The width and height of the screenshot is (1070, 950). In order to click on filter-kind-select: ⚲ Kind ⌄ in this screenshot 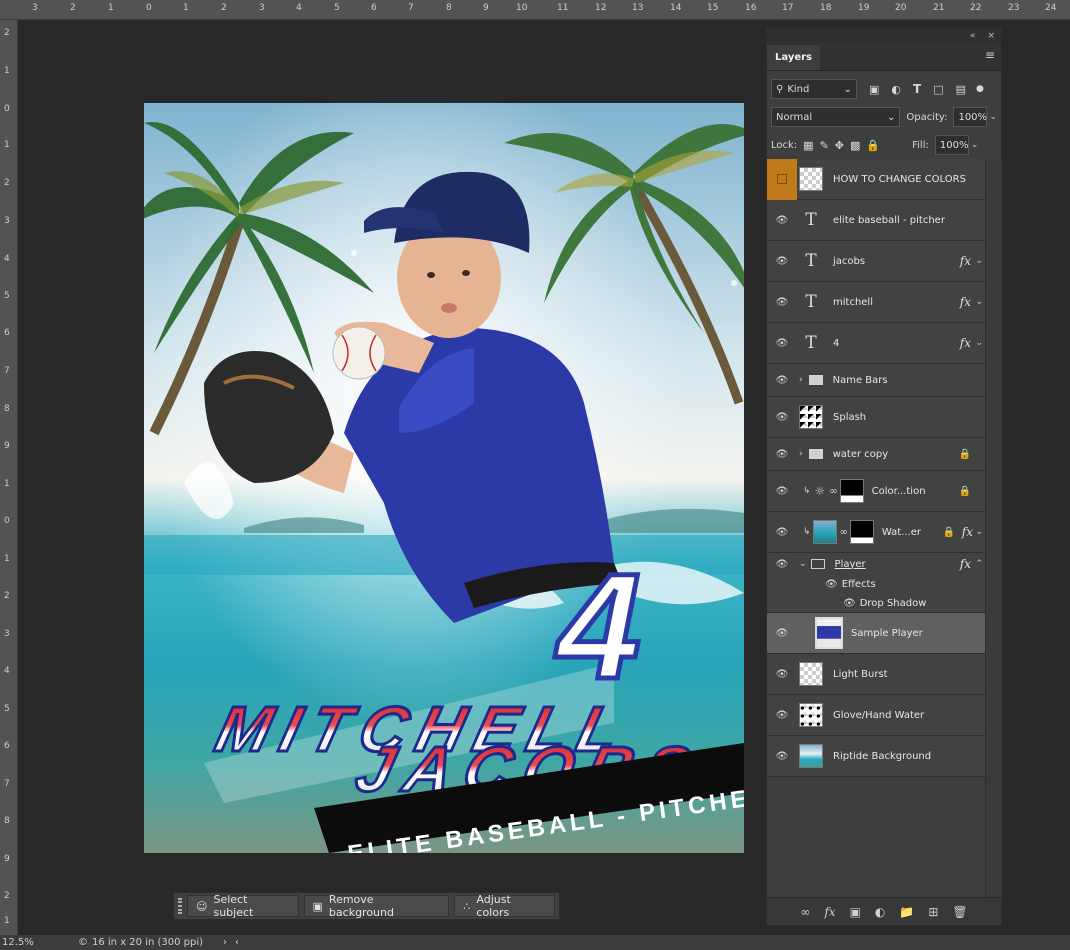, I will do `click(814, 89)`.